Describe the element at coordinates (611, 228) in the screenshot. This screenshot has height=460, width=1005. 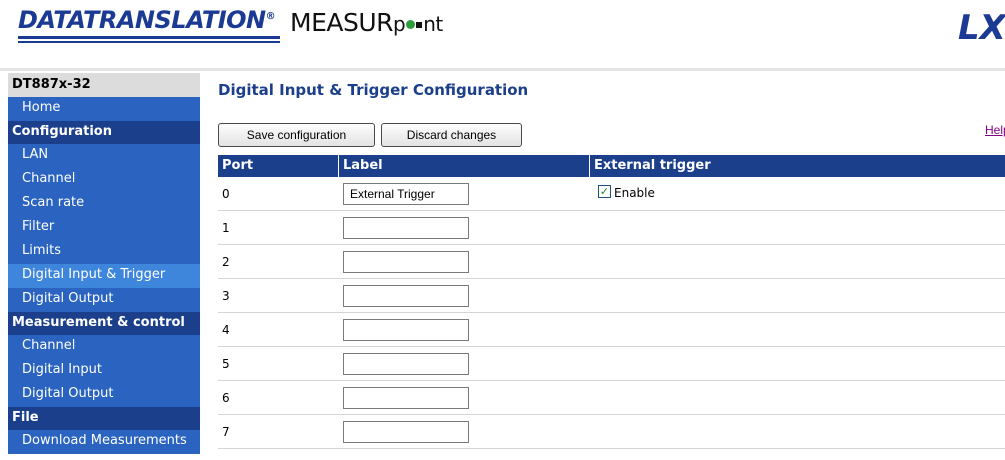
I see `table-row: 1` at that location.